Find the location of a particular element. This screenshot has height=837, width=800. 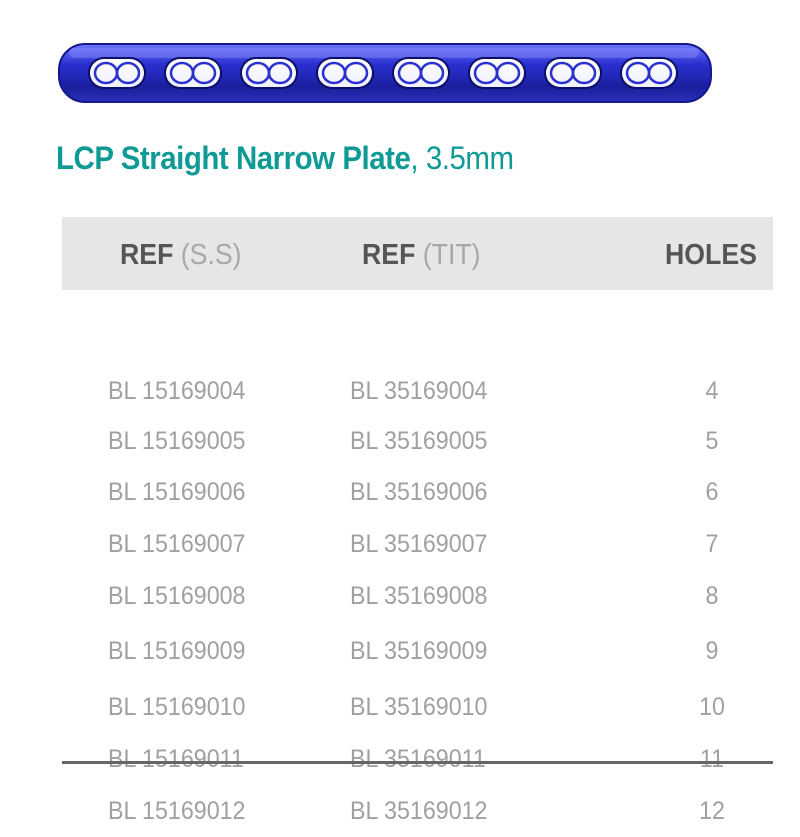

table-row: BL 15169012 BL 35169012 12 is located at coordinates (417, 817).